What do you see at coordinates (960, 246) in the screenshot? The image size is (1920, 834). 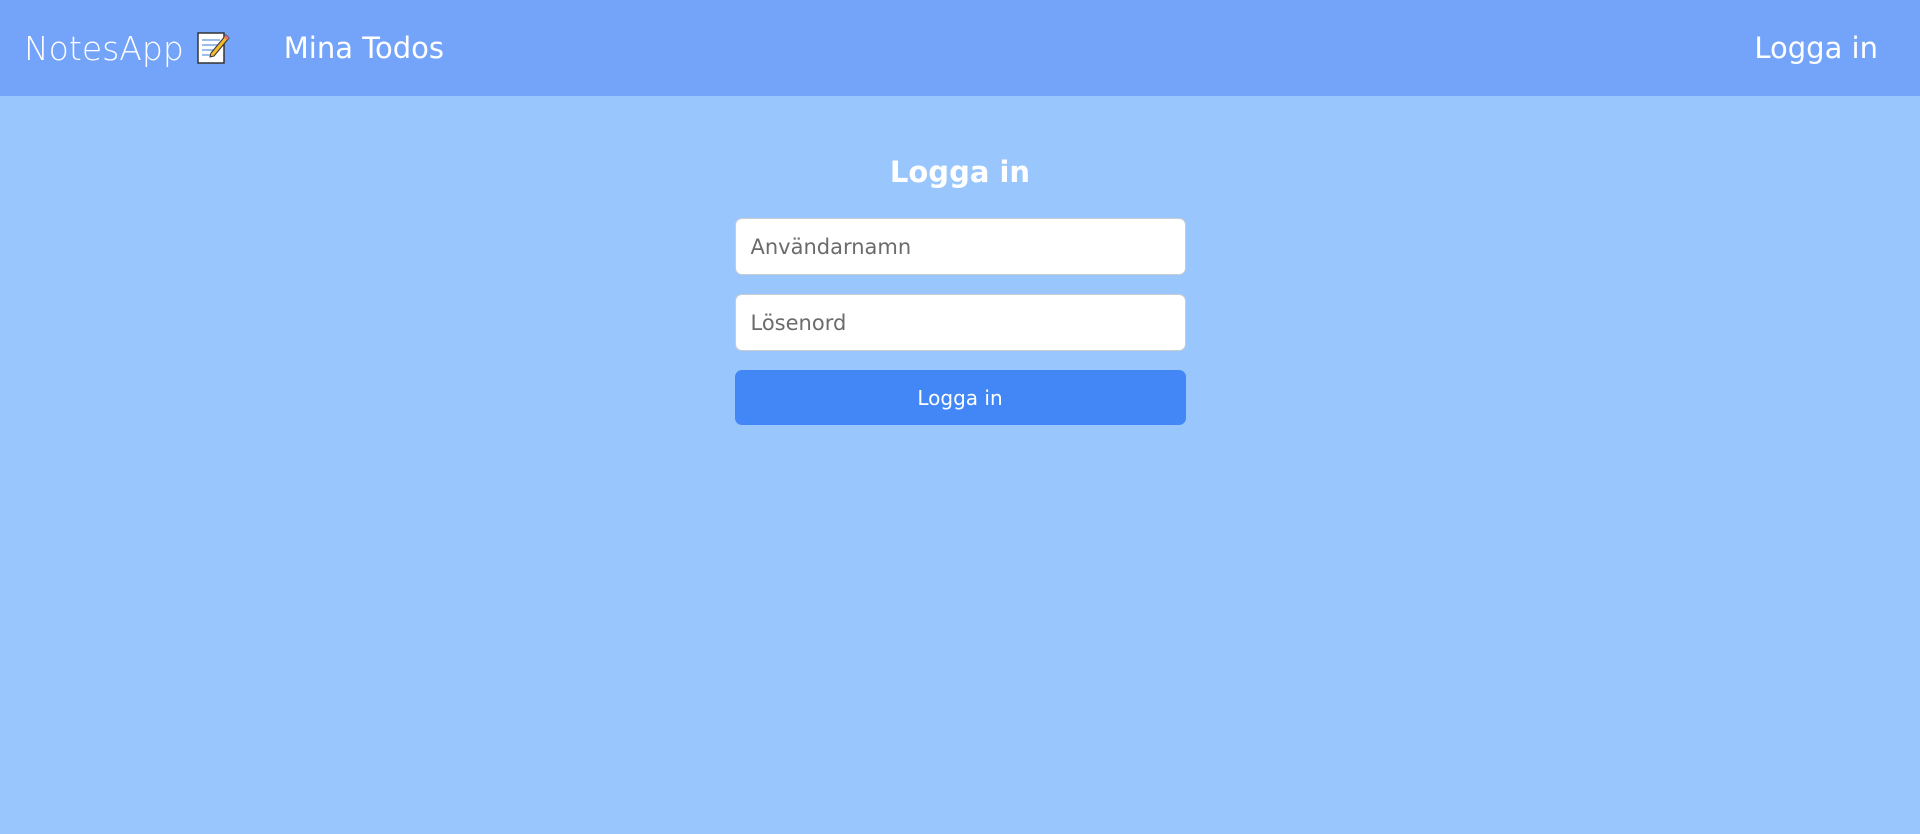 I see `username-input` at bounding box center [960, 246].